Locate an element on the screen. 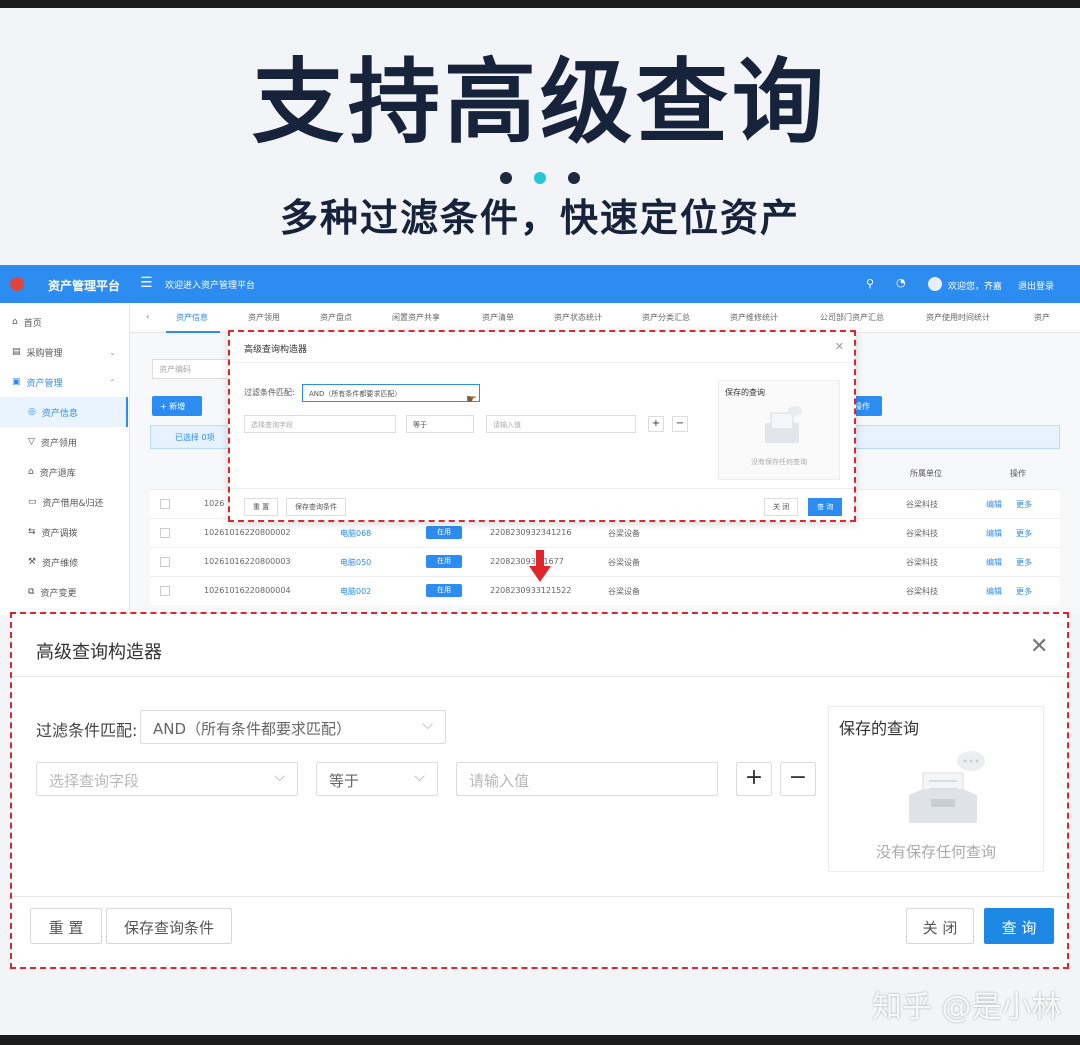  sidebar-item-asset-management: ▣ 资产管理 ⌃ is located at coordinates (64, 382).